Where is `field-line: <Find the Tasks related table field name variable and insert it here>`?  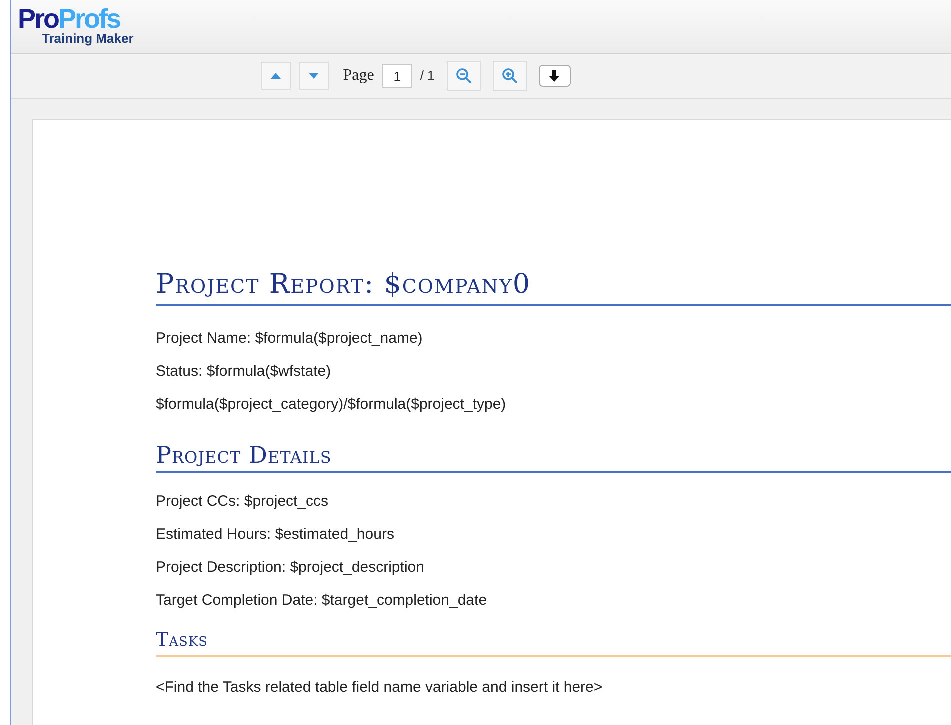 field-line: <Find the Tasks related table field name variable and insert it here> is located at coordinates (380, 688).